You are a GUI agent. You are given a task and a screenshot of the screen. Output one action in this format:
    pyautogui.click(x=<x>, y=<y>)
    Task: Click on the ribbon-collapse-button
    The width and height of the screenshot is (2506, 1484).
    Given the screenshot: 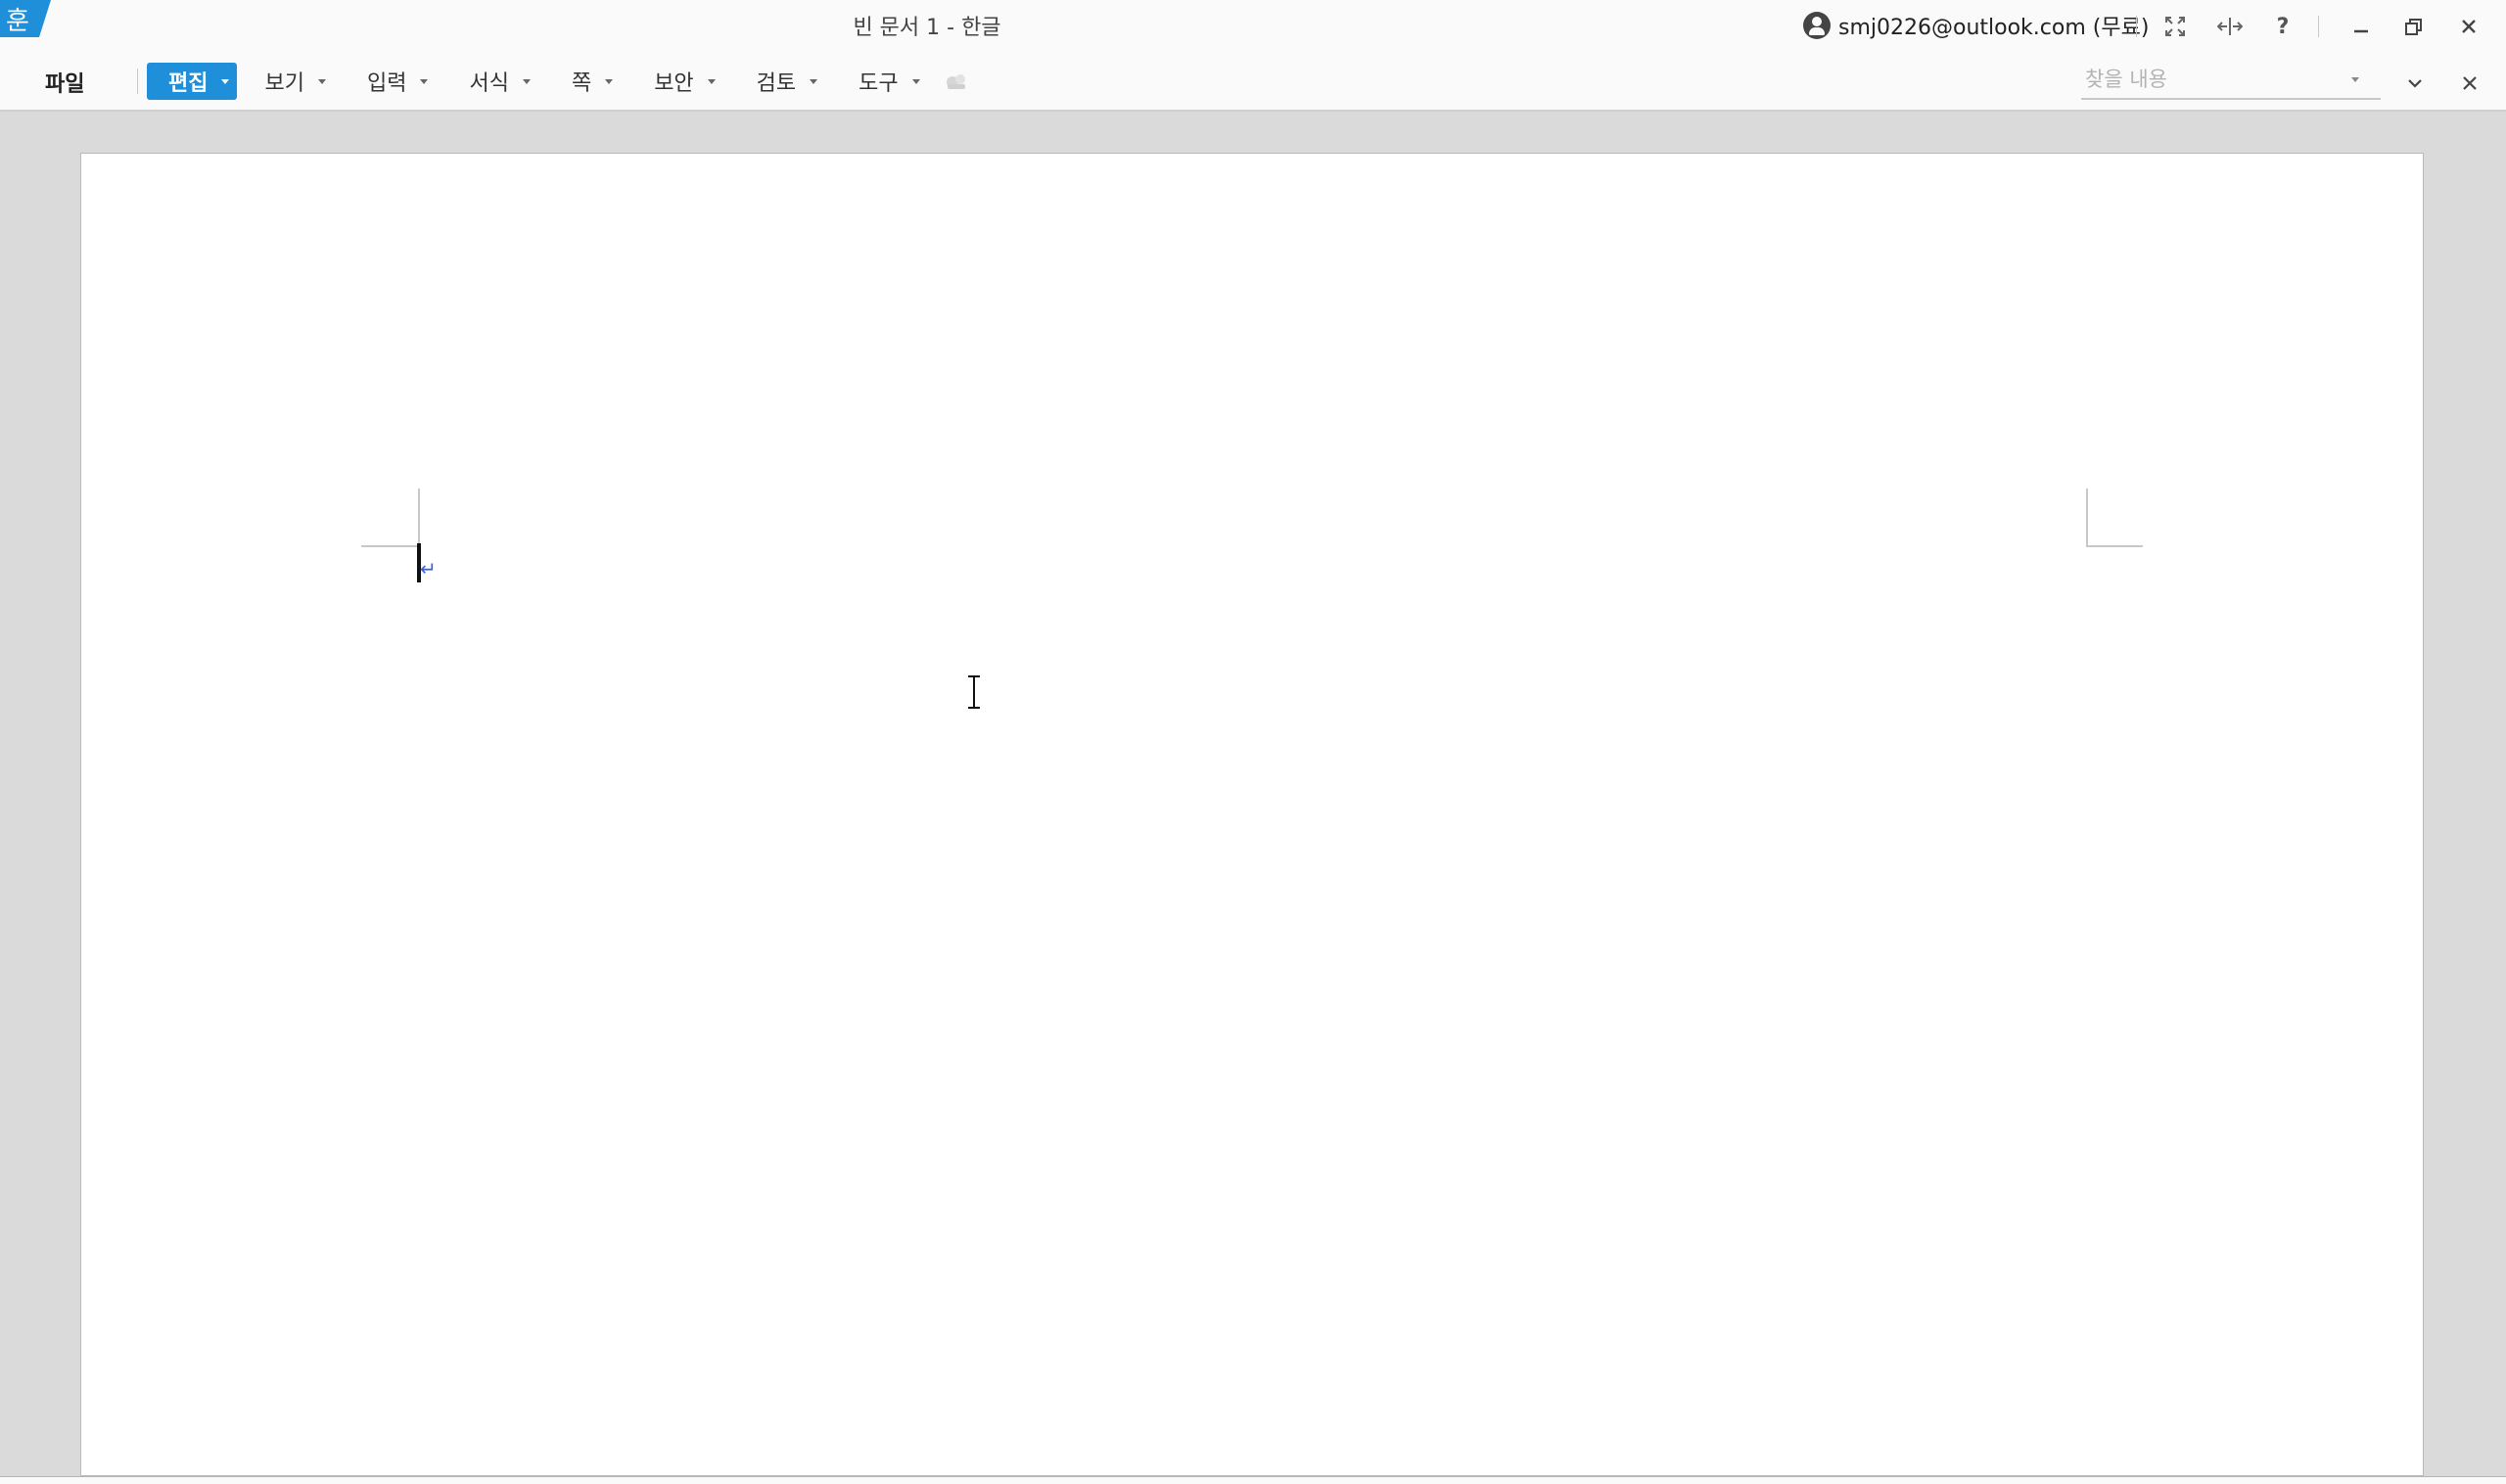 What is the action you would take?
    pyautogui.click(x=2415, y=83)
    